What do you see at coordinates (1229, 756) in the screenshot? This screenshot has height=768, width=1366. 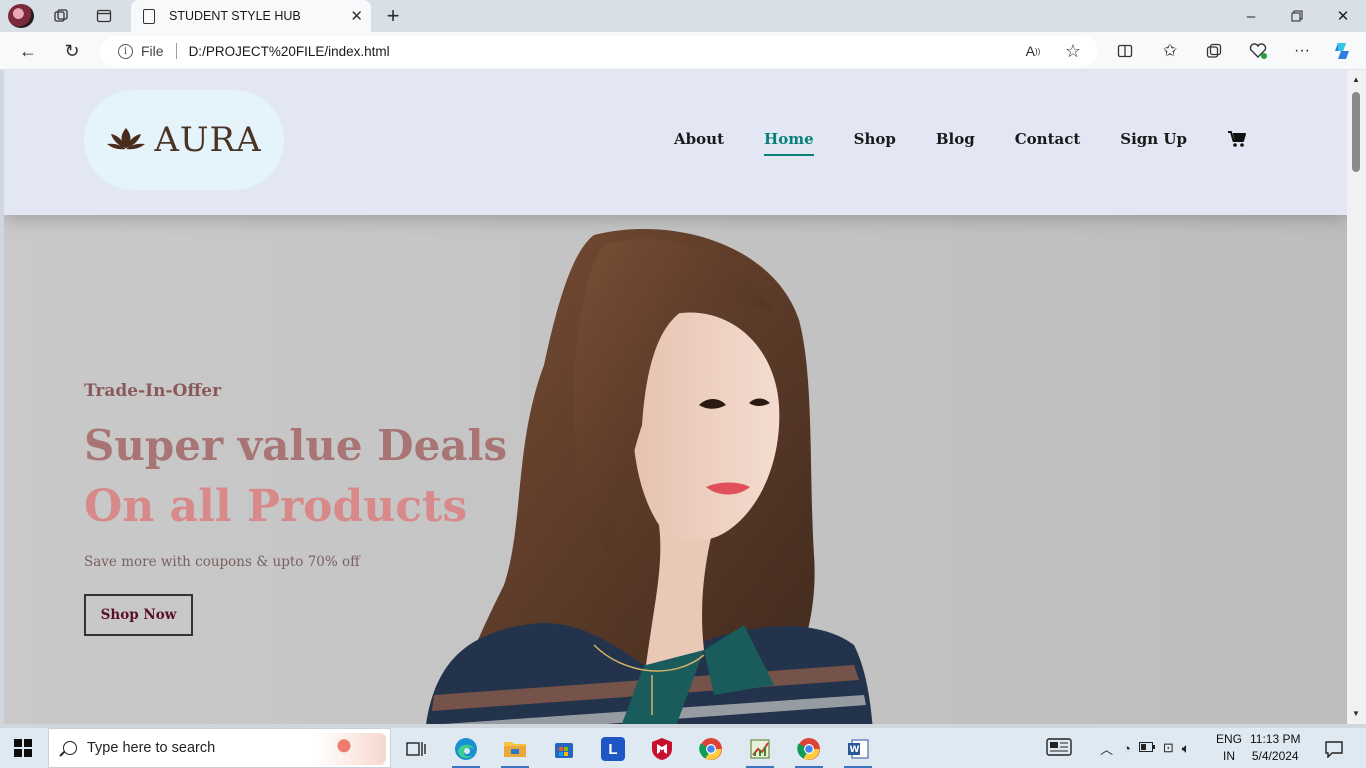 I see `lang-region: IN` at bounding box center [1229, 756].